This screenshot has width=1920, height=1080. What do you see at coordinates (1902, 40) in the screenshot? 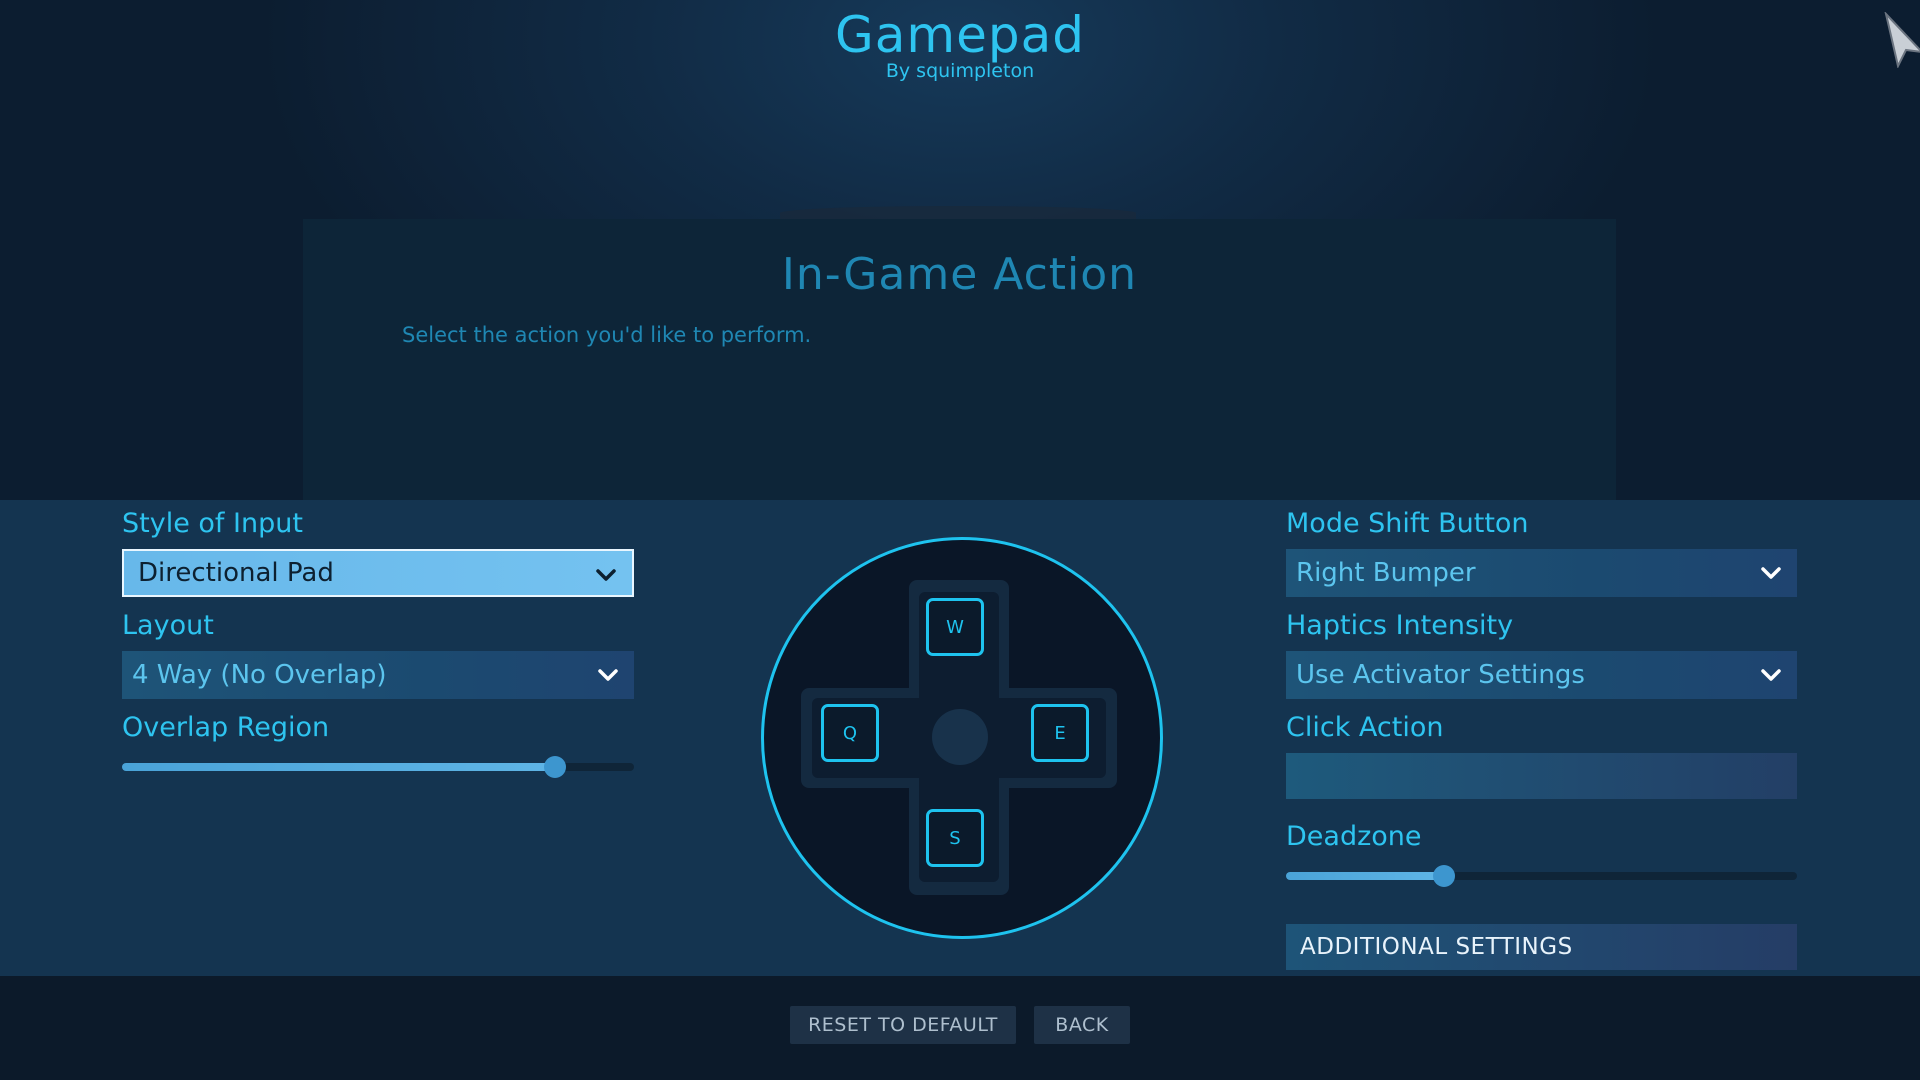
I see `mouse-pointer-icon` at bounding box center [1902, 40].